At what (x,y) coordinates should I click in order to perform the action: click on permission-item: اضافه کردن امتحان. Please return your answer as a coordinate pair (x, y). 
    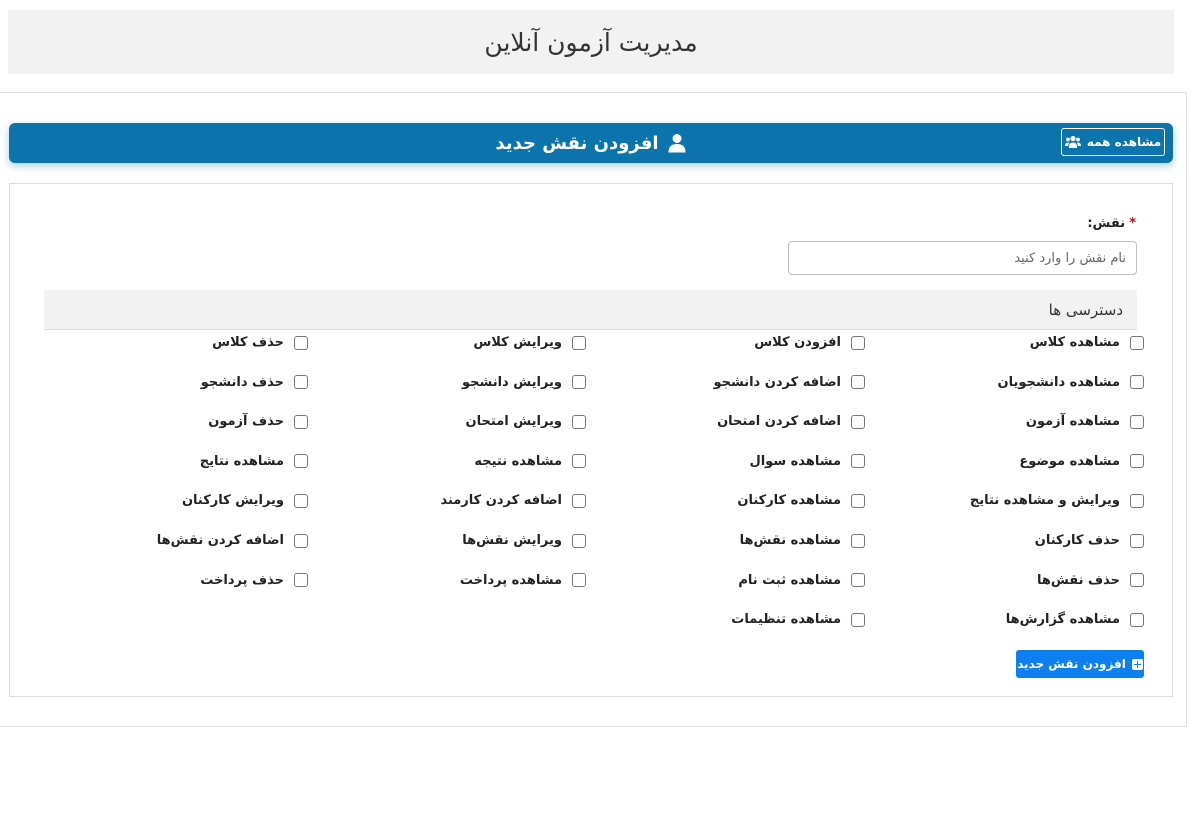
    Looking at the image, I should click on (791, 421).